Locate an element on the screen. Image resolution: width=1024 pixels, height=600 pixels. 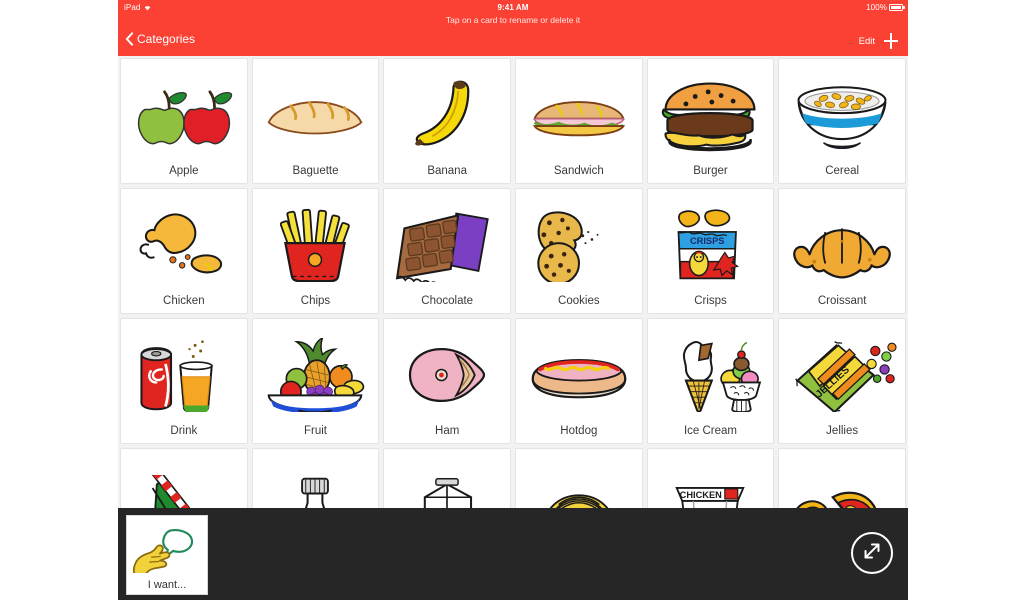
card-label: Cereal is located at coordinates (842, 171).